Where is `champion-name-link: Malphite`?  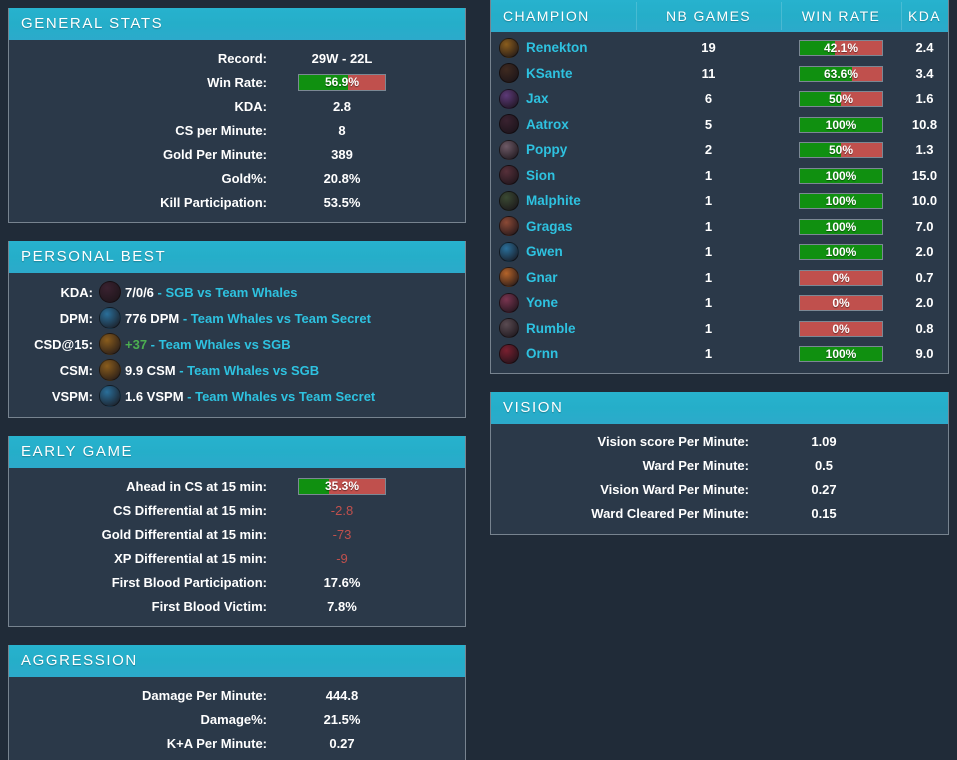 champion-name-link: Malphite is located at coordinates (553, 200).